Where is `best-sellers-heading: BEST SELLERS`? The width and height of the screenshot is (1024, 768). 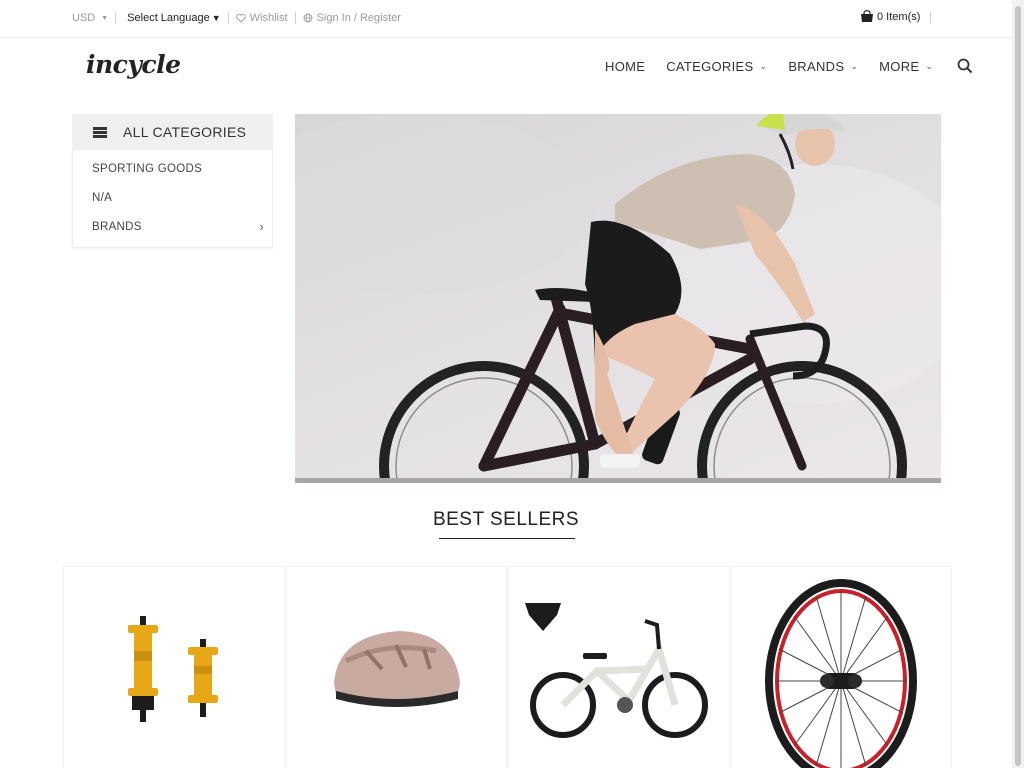
best-sellers-heading: BEST SELLERS is located at coordinates (506, 519).